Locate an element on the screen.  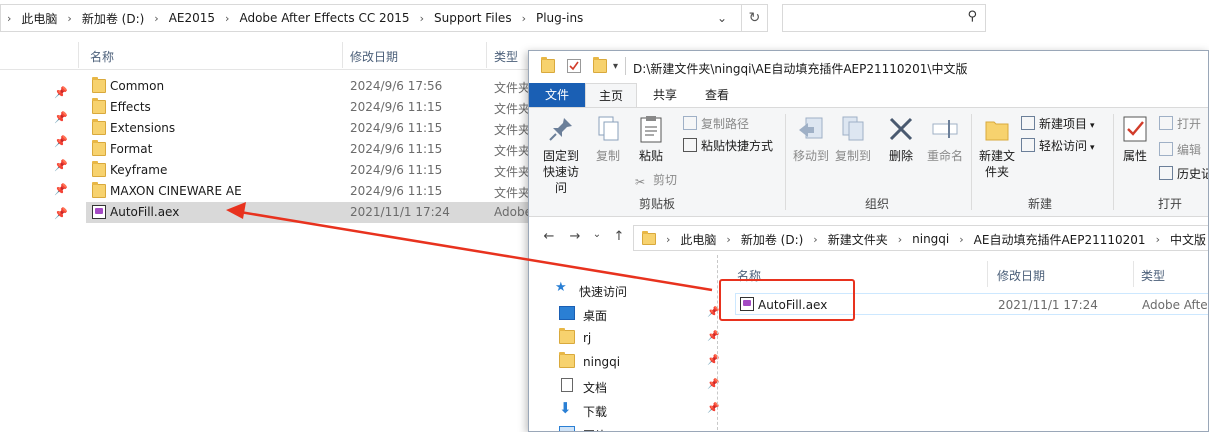
sidebar-item-label: 文档 is located at coordinates (595, 388).